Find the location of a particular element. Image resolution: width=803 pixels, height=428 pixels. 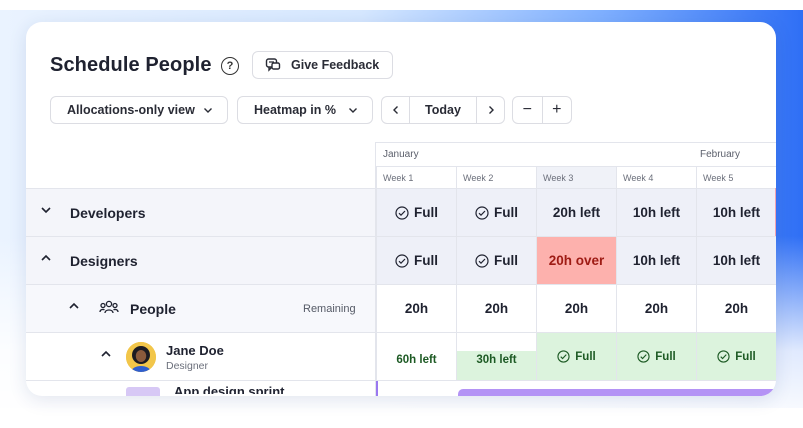

row-accent is located at coordinates (775, 212).